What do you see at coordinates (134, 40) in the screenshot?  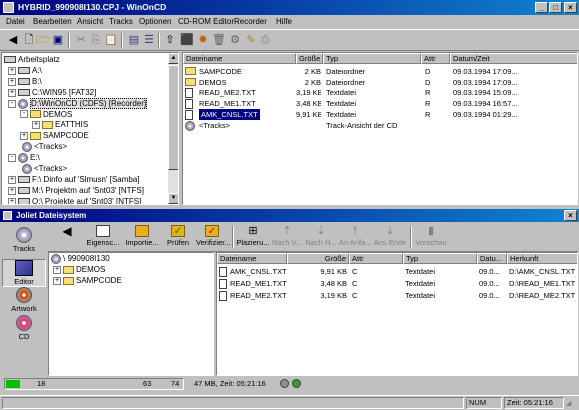 I see `view-large-icon: ▤` at bounding box center [134, 40].